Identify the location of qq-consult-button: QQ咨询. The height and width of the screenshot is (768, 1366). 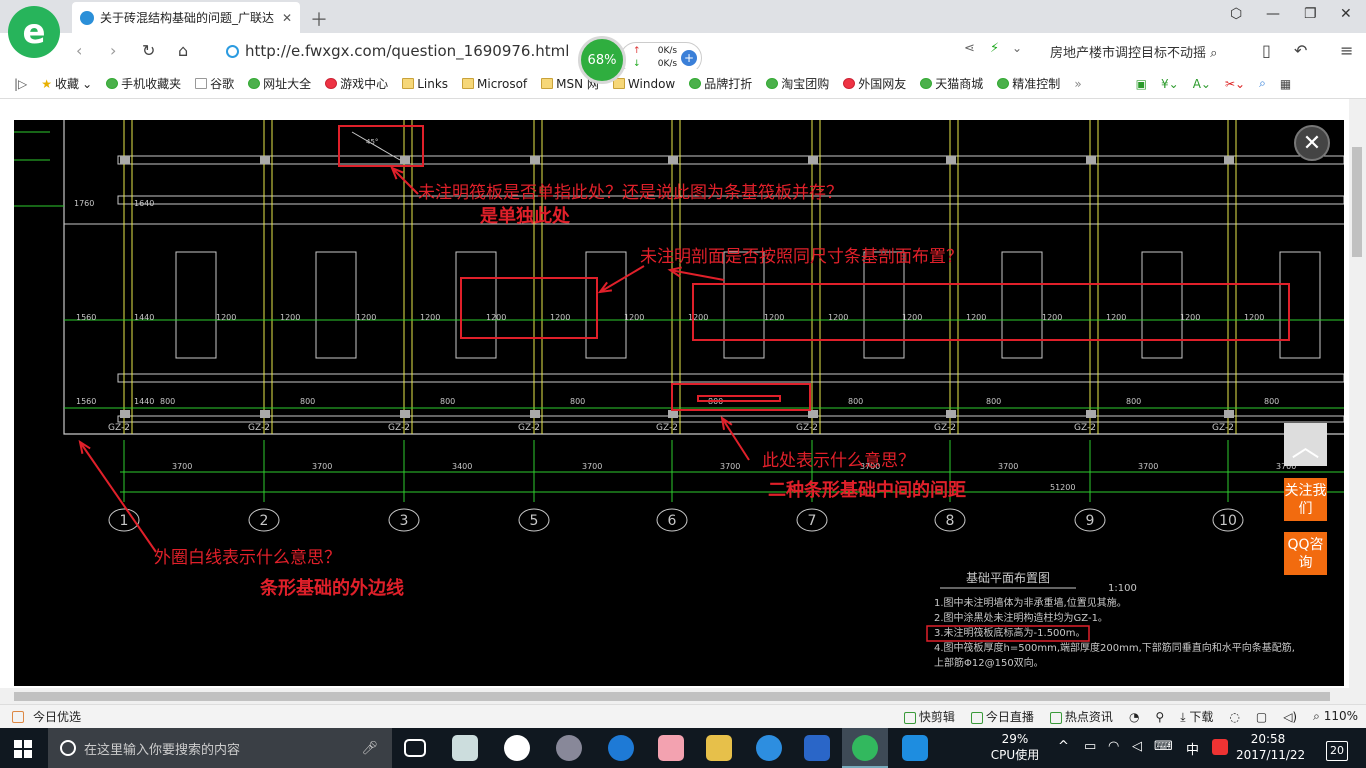
(1305, 553).